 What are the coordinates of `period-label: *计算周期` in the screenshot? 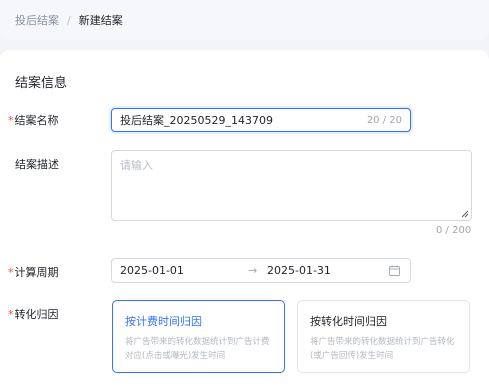 It's located at (33, 272).